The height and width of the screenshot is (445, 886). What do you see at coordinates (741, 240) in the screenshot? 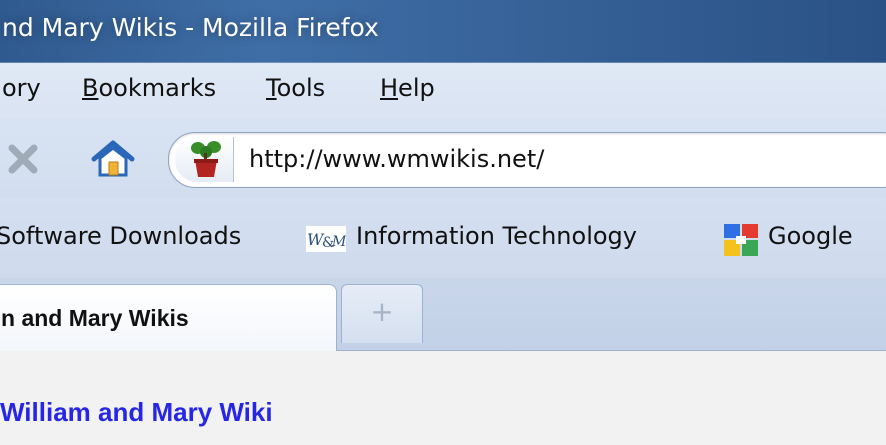
I see `google-icon` at bounding box center [741, 240].